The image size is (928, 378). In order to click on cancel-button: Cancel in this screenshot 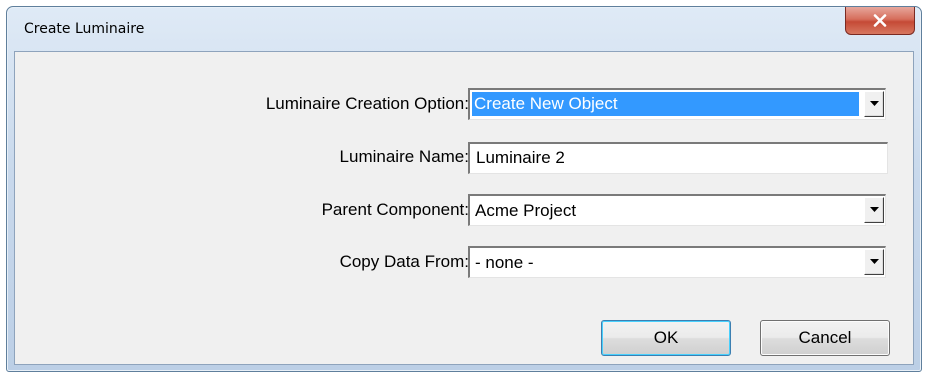, I will do `click(825, 338)`.